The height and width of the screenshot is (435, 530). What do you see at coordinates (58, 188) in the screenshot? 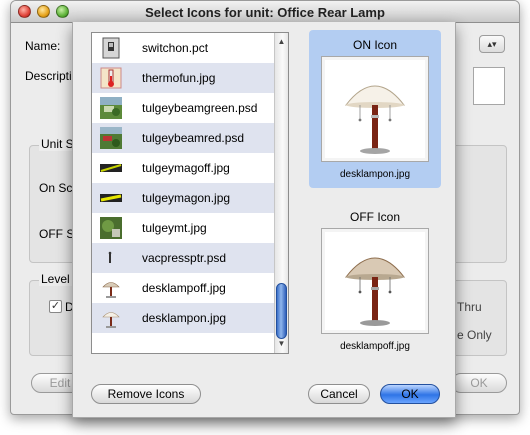
I see `on-screen-label: On Scr` at bounding box center [58, 188].